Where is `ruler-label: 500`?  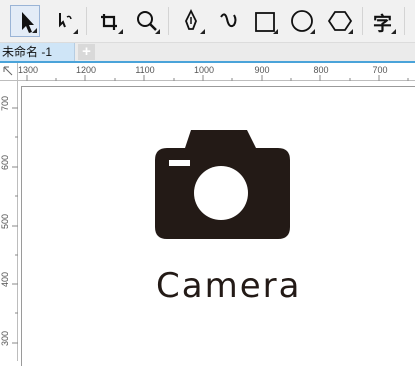
ruler-label: 500 is located at coordinates (5, 221).